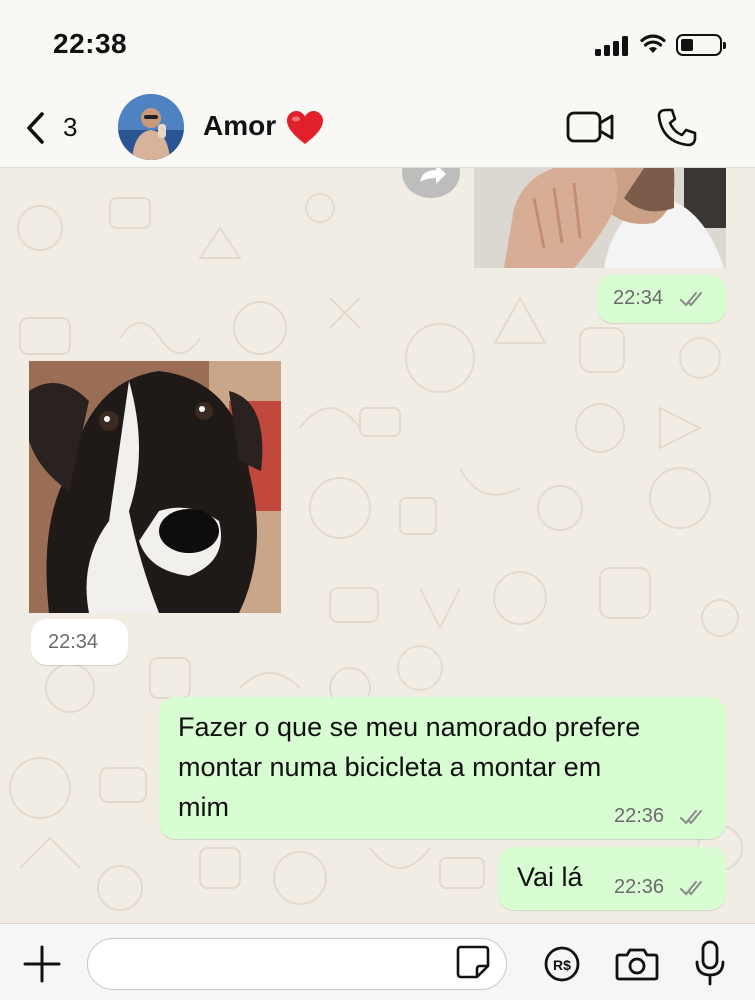  I want to click on camera-icon, so click(637, 964).